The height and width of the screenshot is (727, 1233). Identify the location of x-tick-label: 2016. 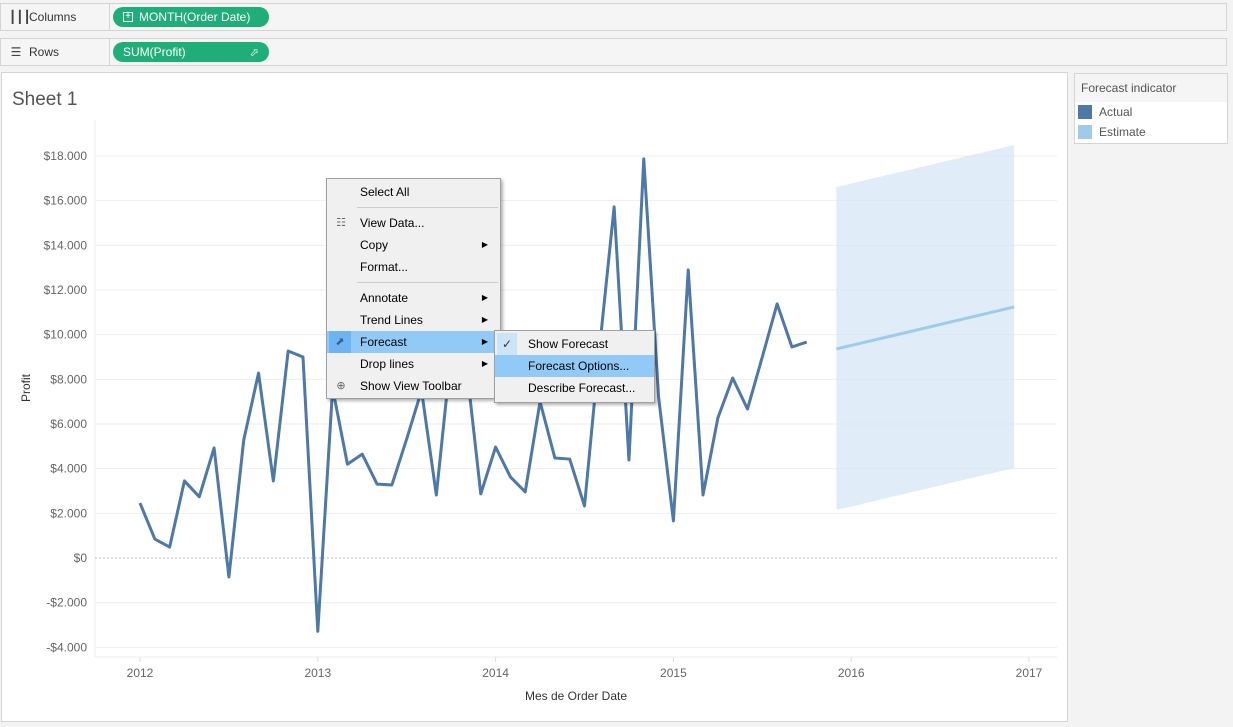
(851, 673).